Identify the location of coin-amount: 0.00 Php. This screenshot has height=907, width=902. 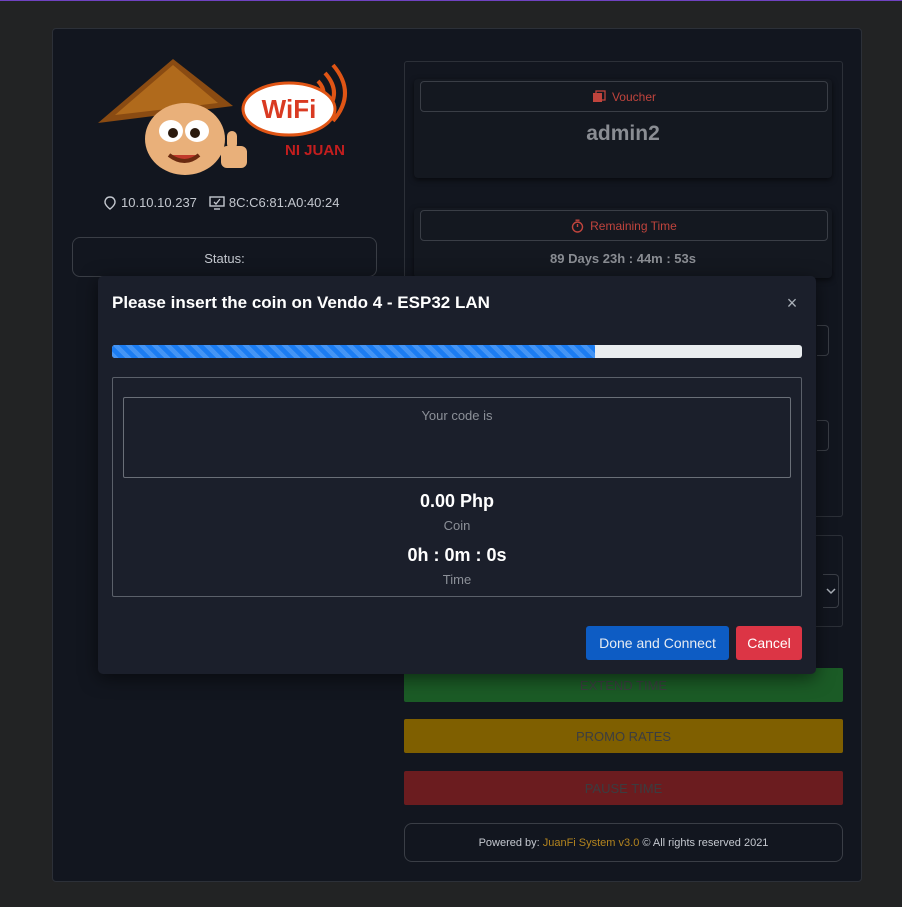
(457, 501).